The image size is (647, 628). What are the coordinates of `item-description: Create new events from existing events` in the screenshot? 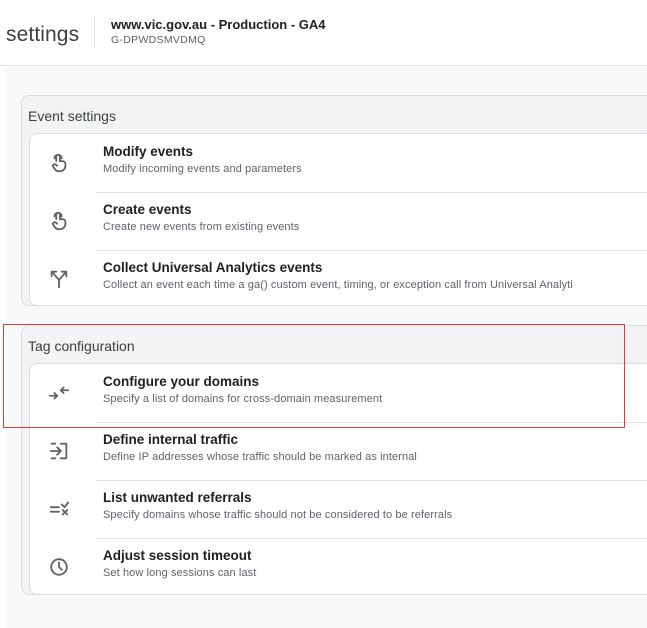 It's located at (201, 227).